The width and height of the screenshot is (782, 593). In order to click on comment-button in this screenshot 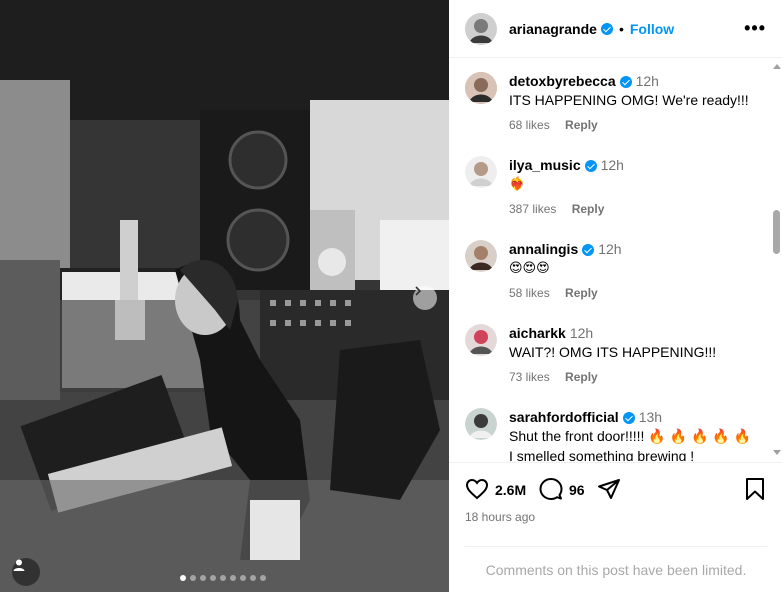, I will do `click(551, 491)`.